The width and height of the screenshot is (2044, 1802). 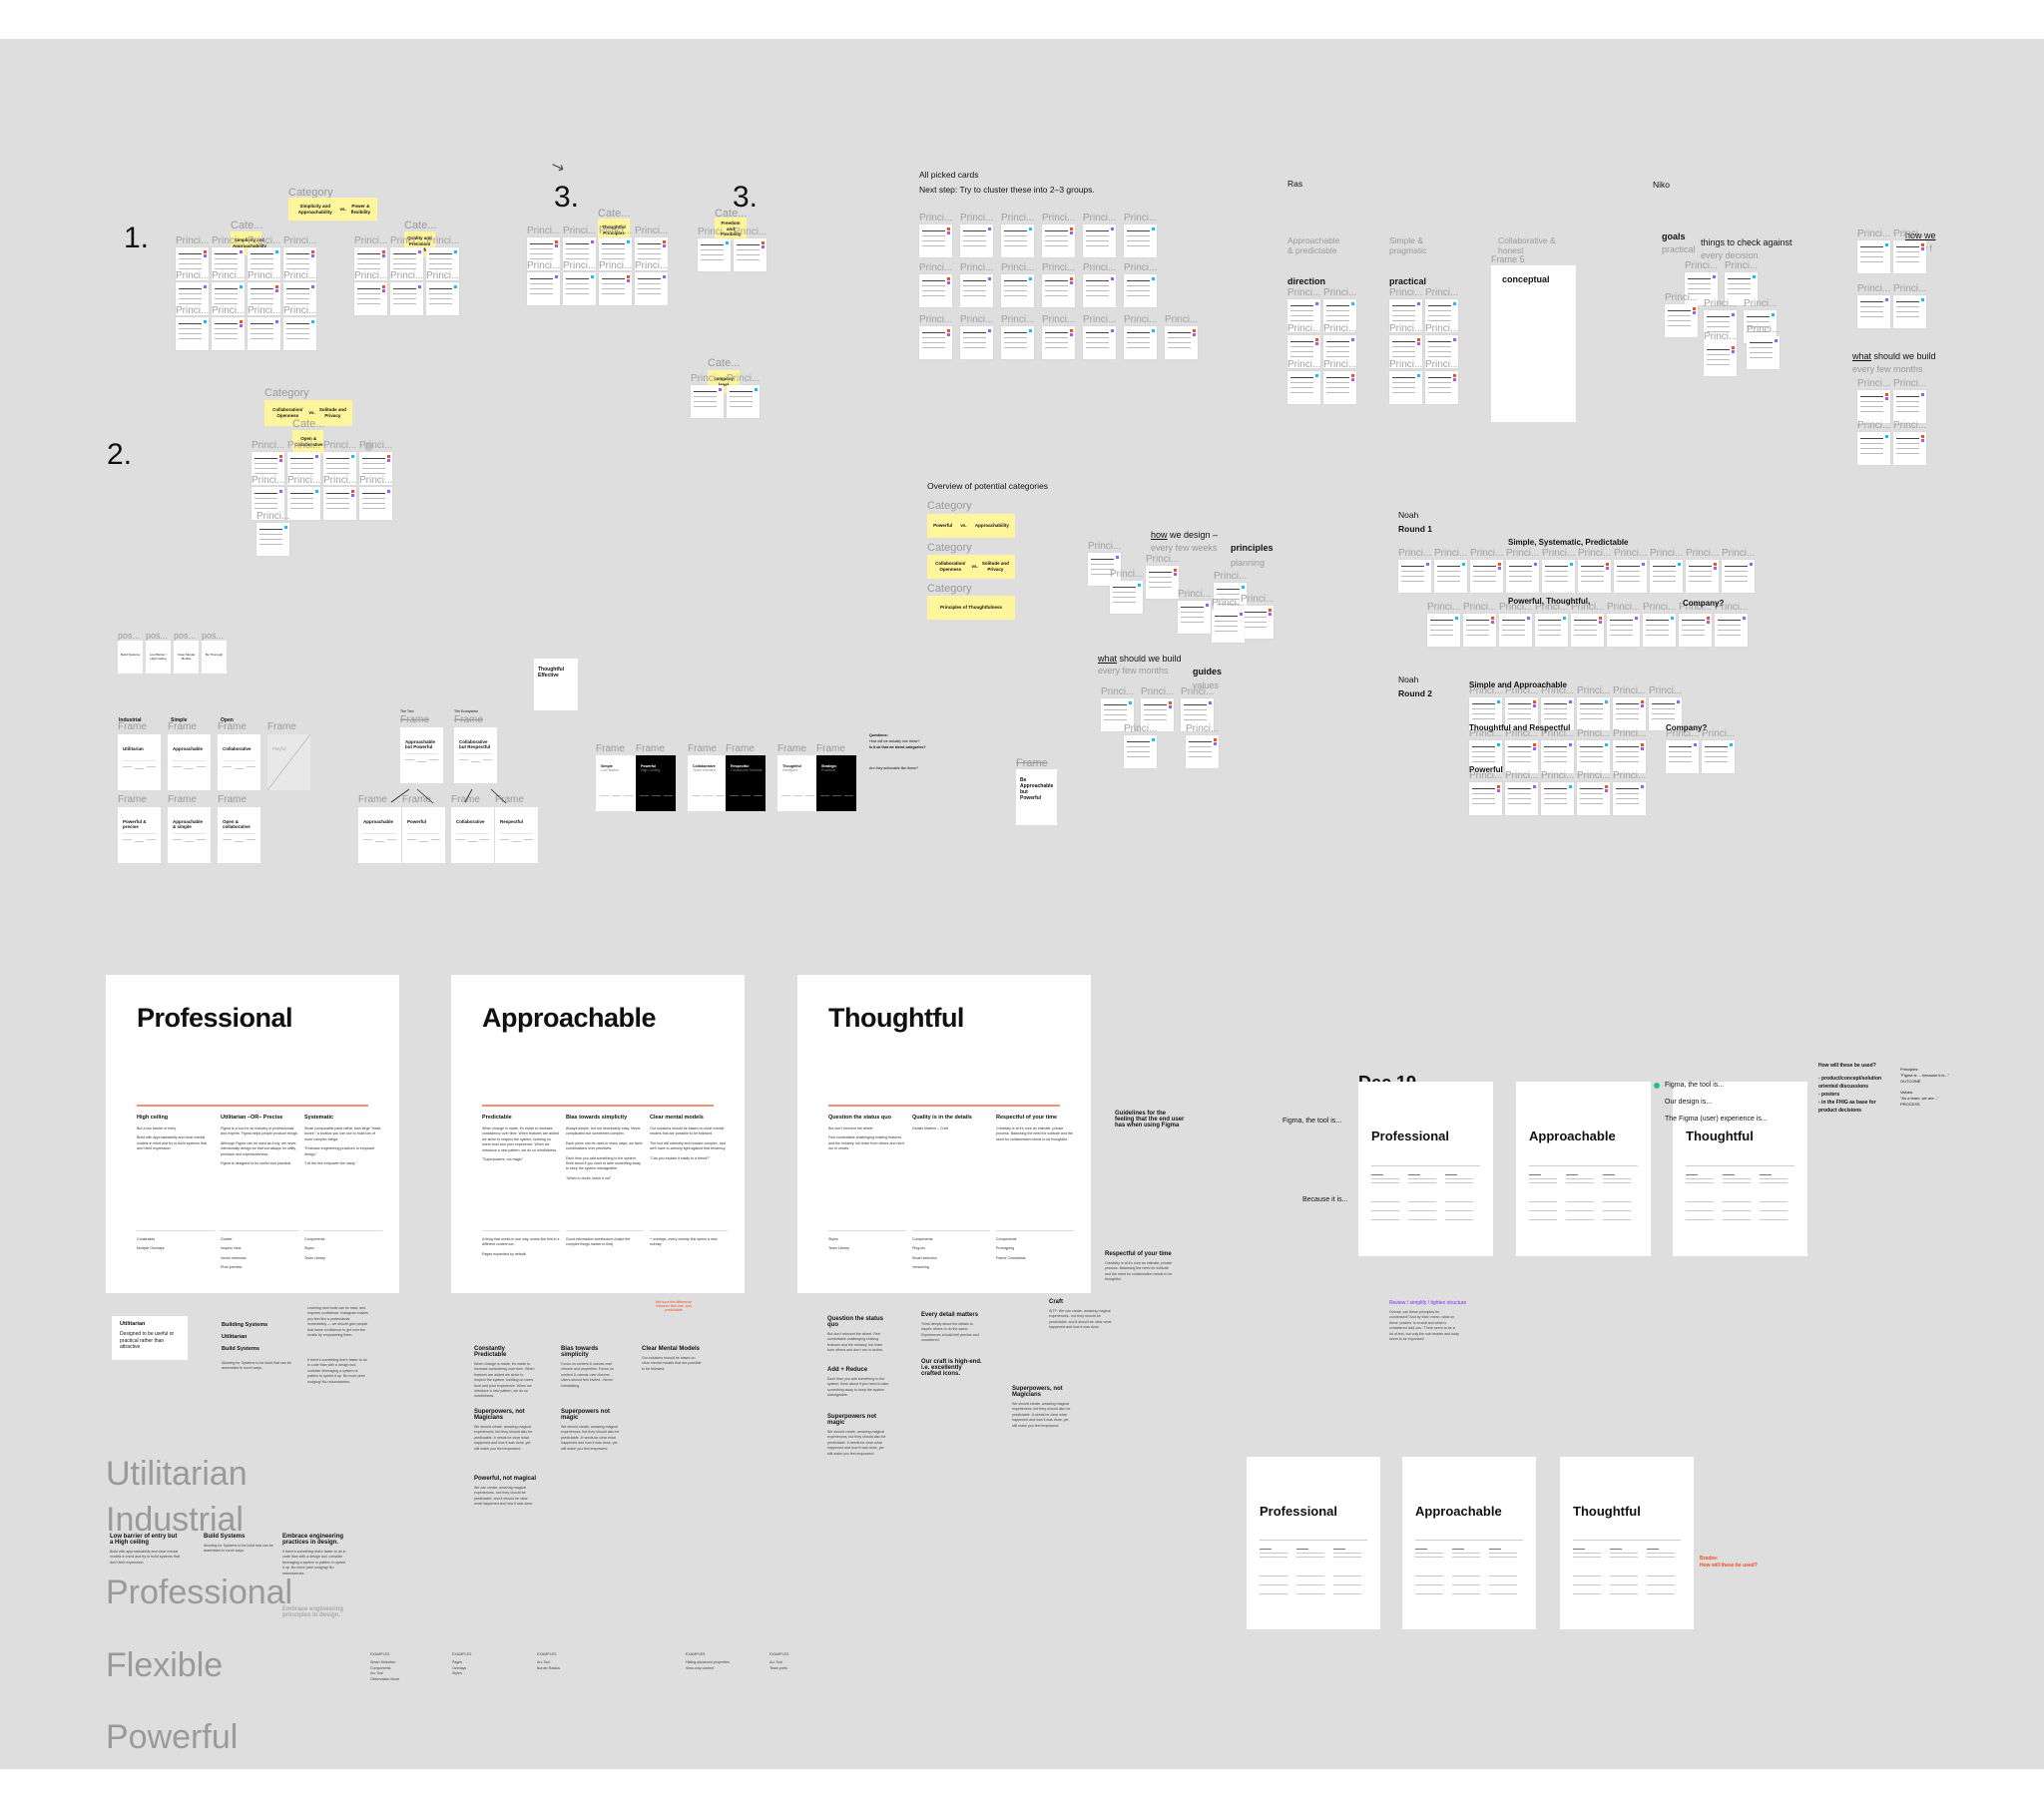 What do you see at coordinates (1583, 1169) in the screenshot?
I see `principle-poster-small: Approachable` at bounding box center [1583, 1169].